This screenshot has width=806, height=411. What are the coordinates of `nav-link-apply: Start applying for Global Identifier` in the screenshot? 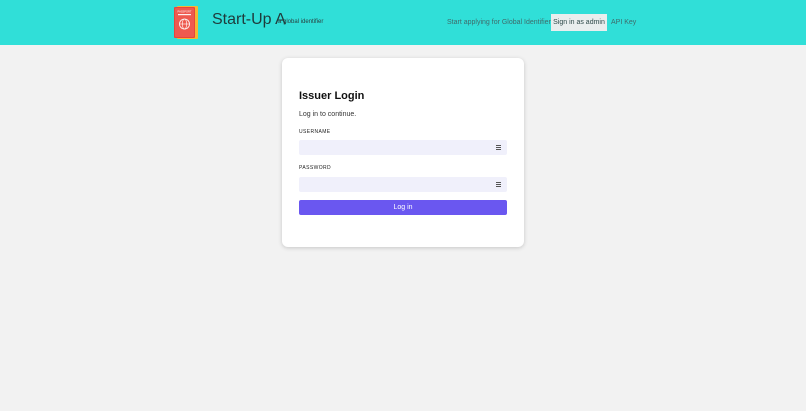 It's located at (499, 22).